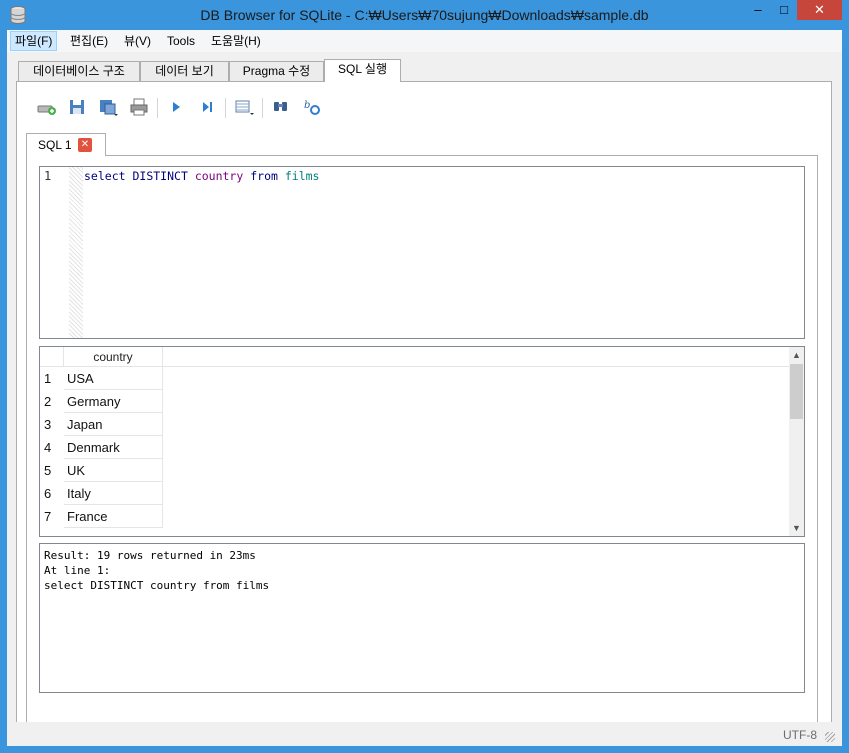 Image resolution: width=849 pixels, height=753 pixels. What do you see at coordinates (113, 357) in the screenshot?
I see `column-header-country: country` at bounding box center [113, 357].